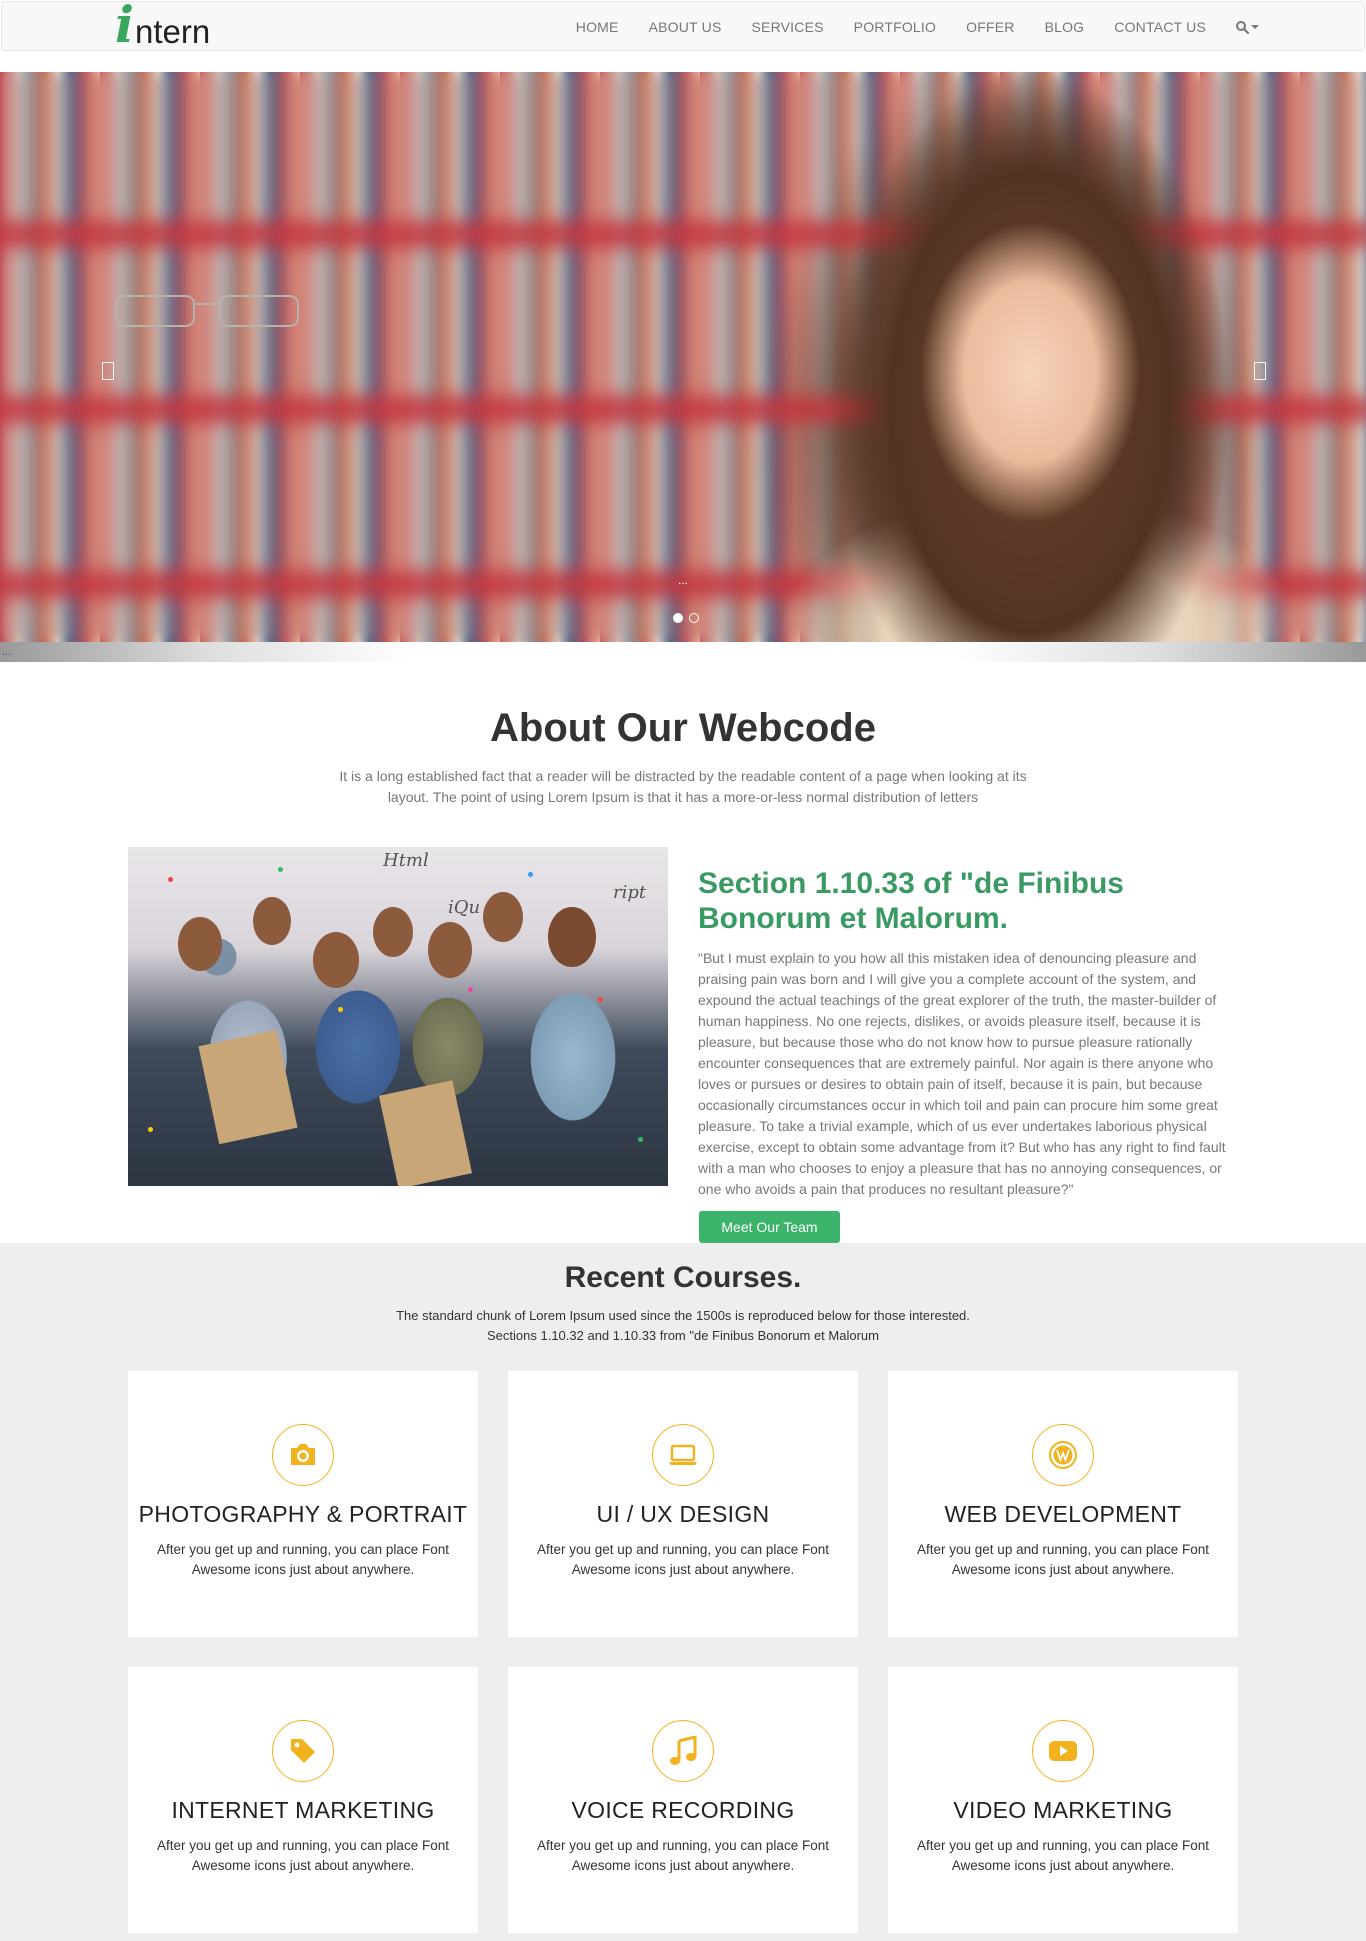  What do you see at coordinates (1030, 357) in the screenshot?
I see `hero-image` at bounding box center [1030, 357].